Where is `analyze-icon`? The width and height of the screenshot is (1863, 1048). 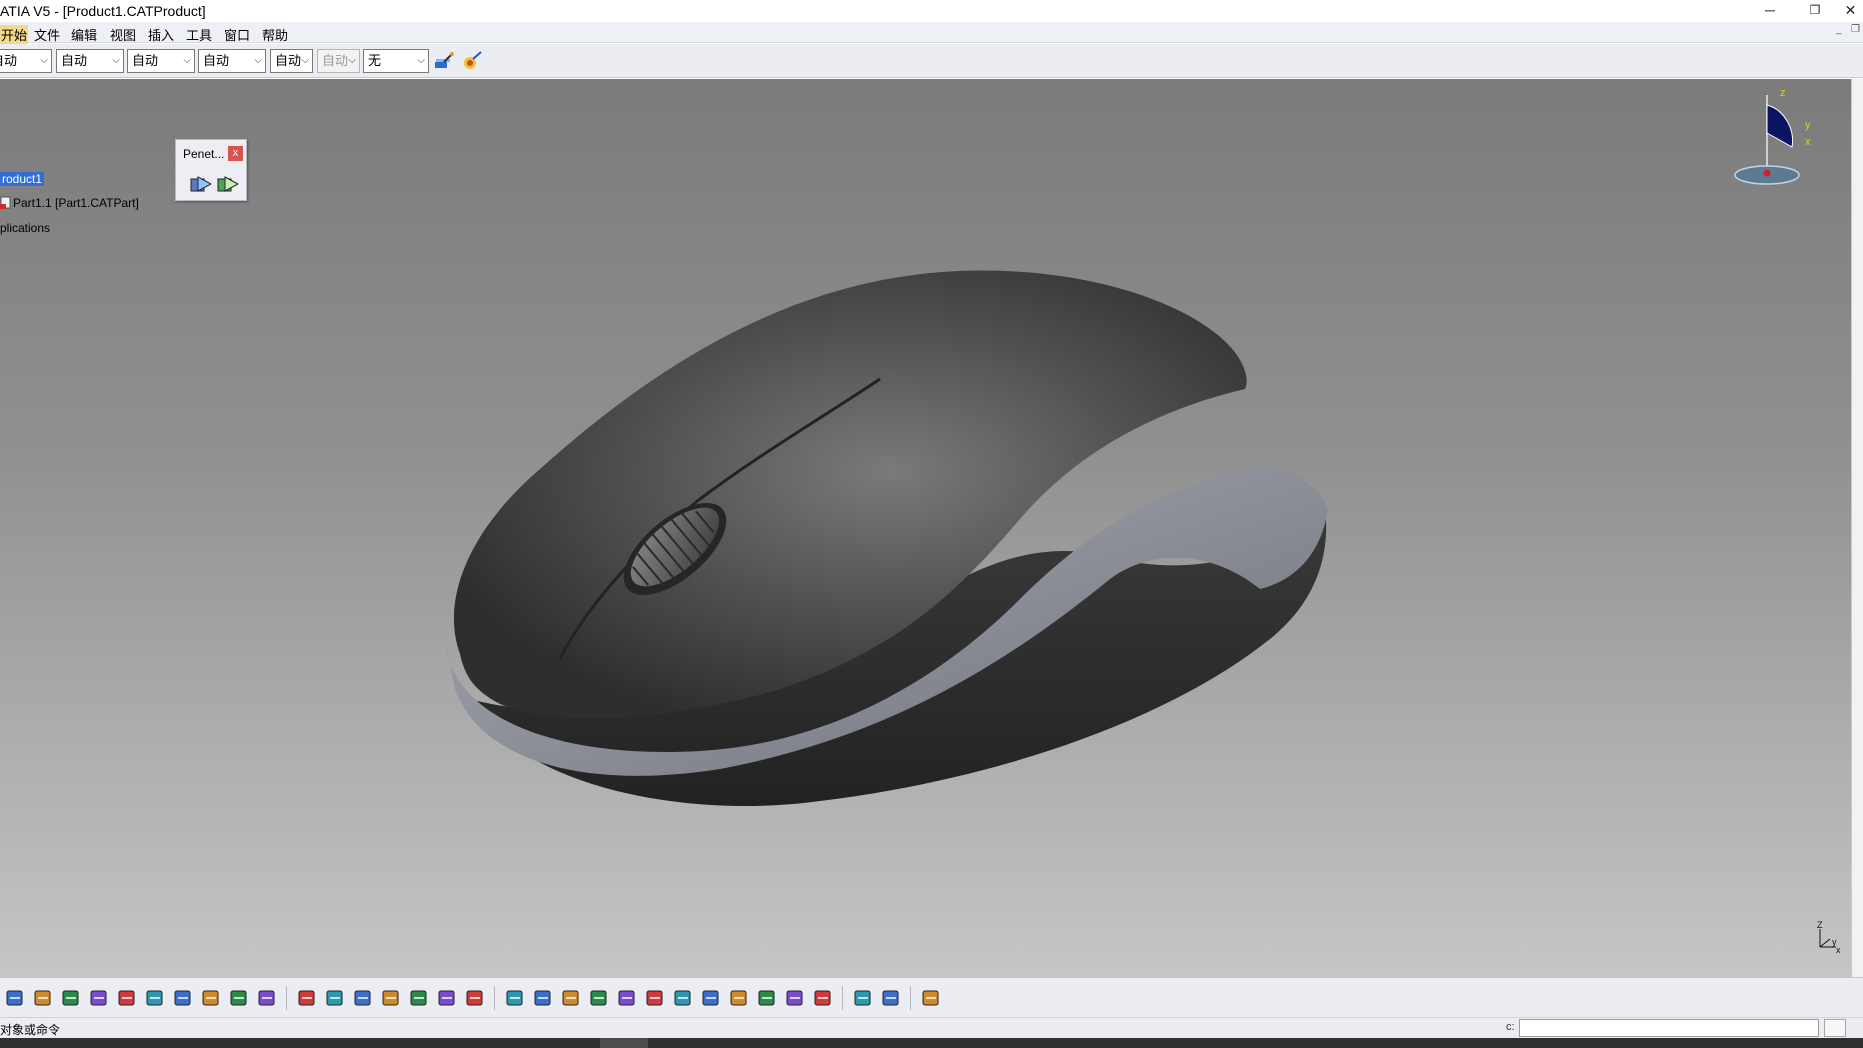 analyze-icon is located at coordinates (863, 998).